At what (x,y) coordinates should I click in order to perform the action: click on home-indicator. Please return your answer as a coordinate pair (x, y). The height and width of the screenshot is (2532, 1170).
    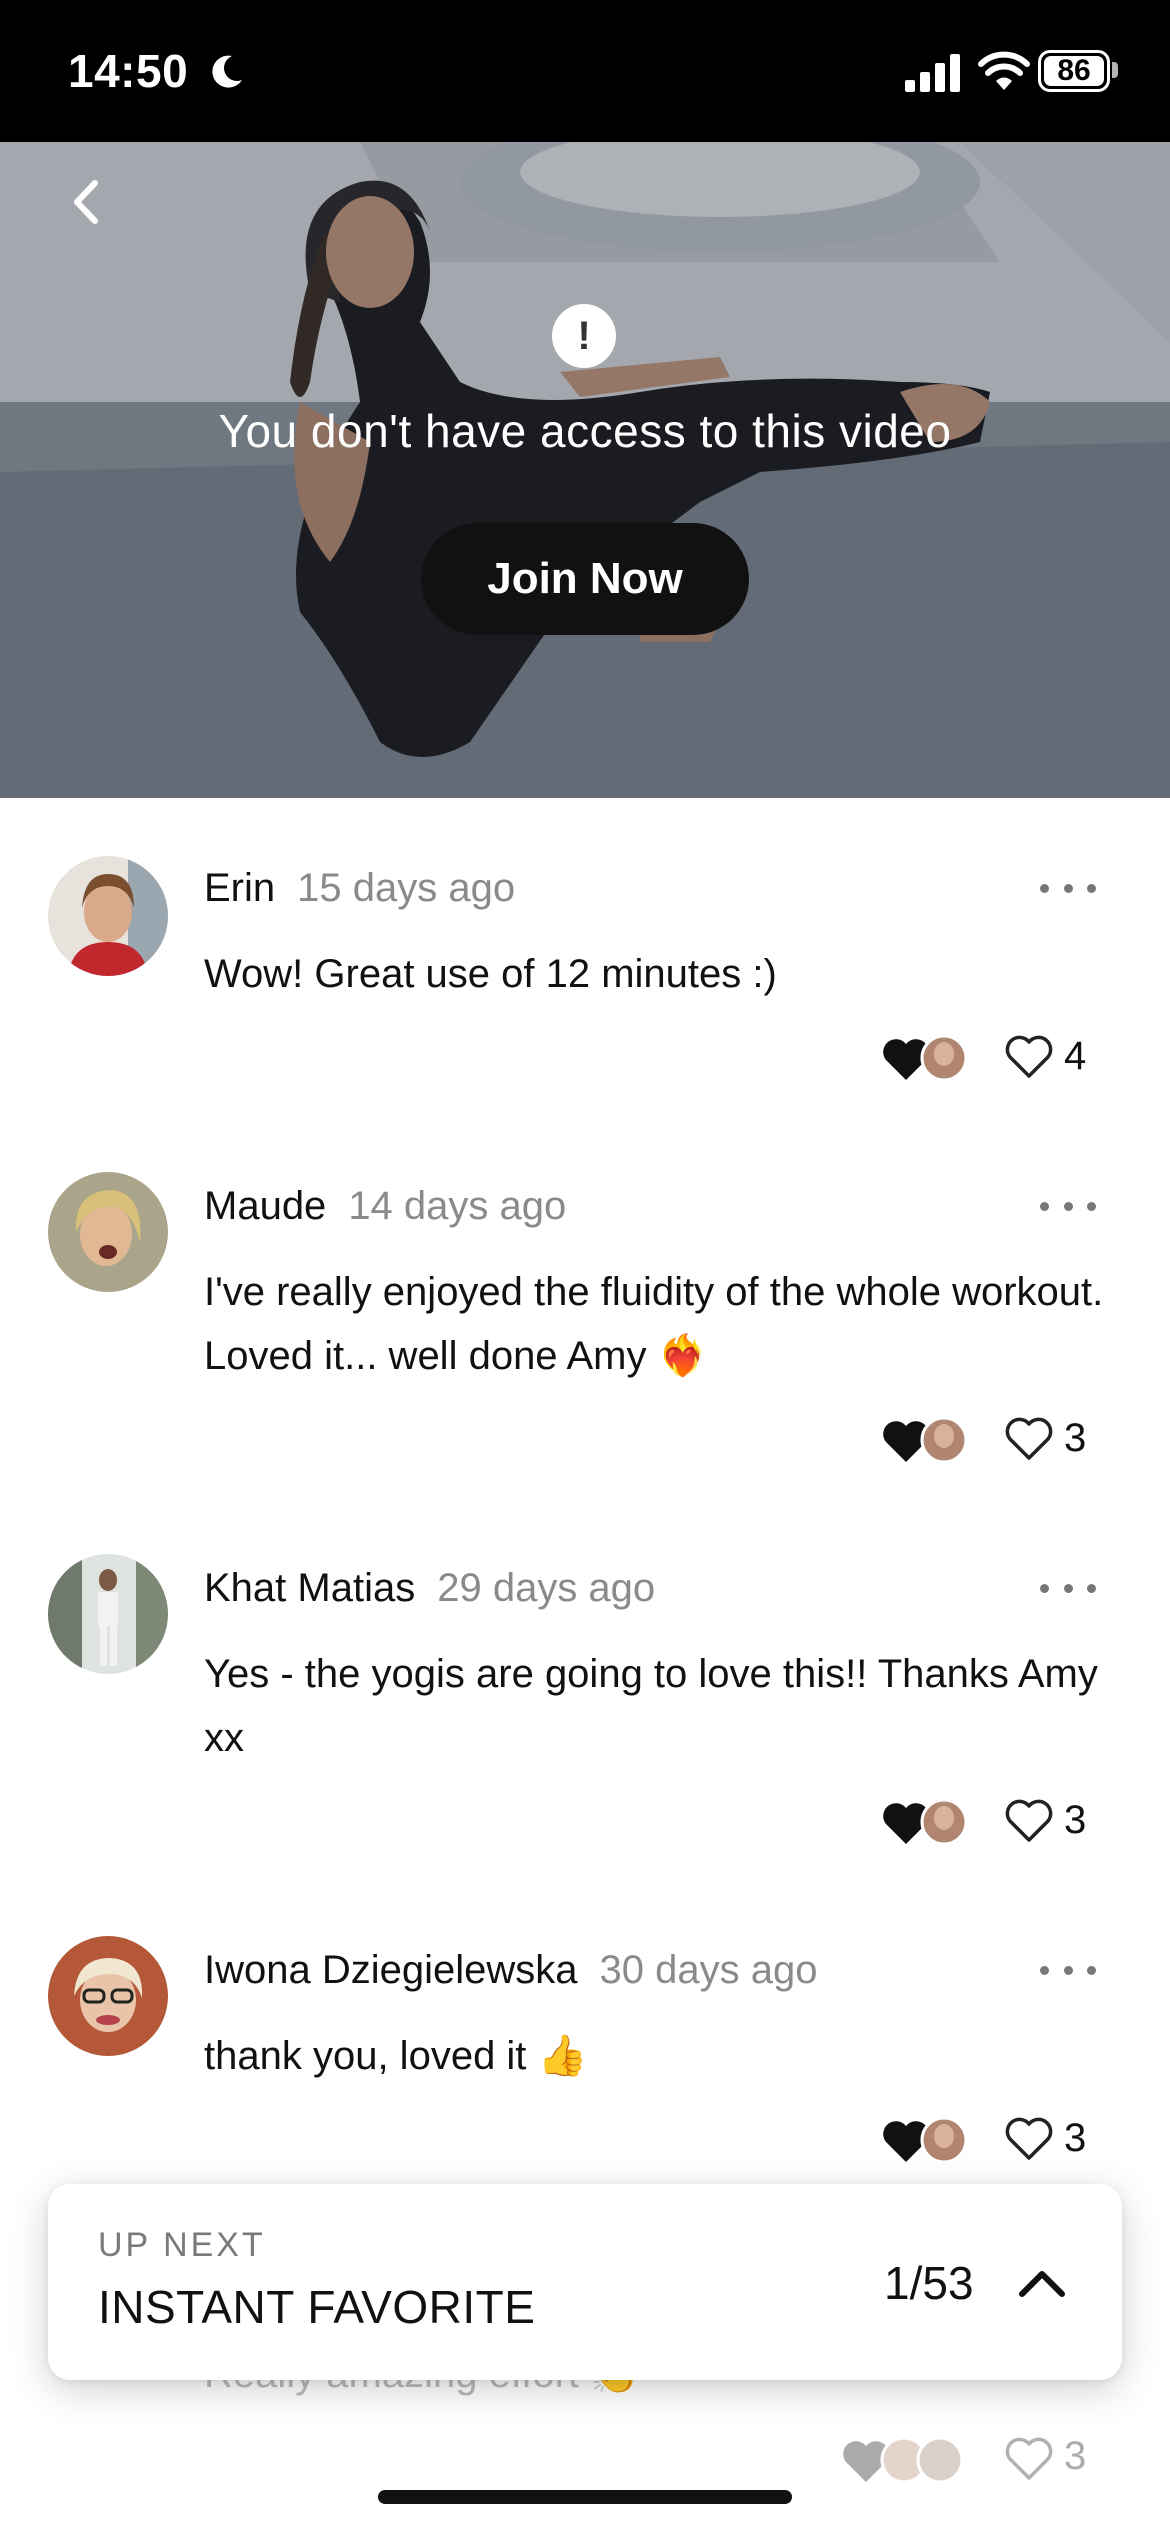
    Looking at the image, I should click on (585, 2497).